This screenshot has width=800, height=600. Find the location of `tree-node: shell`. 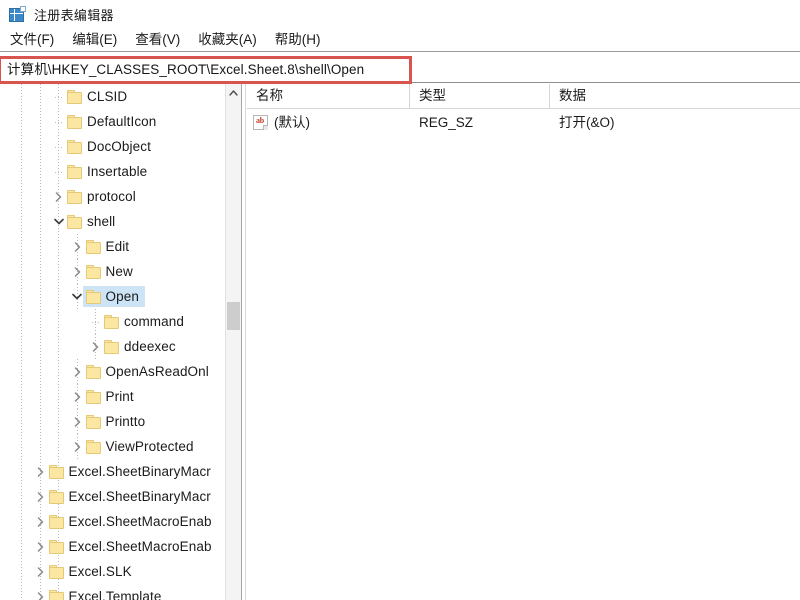

tree-node: shell is located at coordinates (112, 221).